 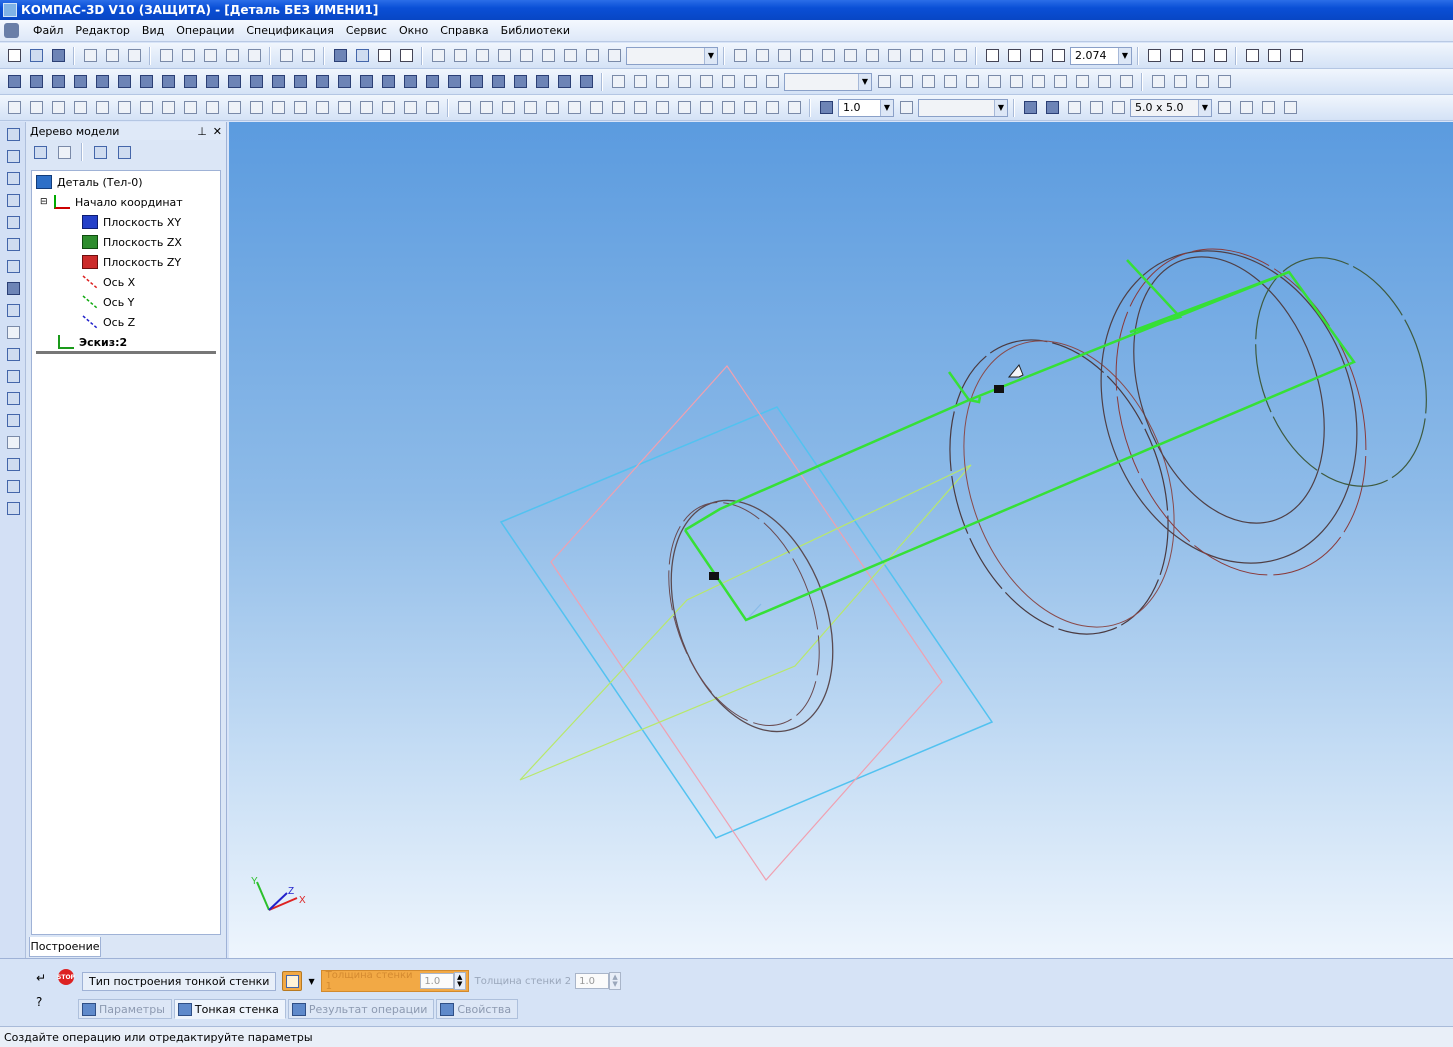 What do you see at coordinates (308, 56) in the screenshot?
I see `redo-icon` at bounding box center [308, 56].